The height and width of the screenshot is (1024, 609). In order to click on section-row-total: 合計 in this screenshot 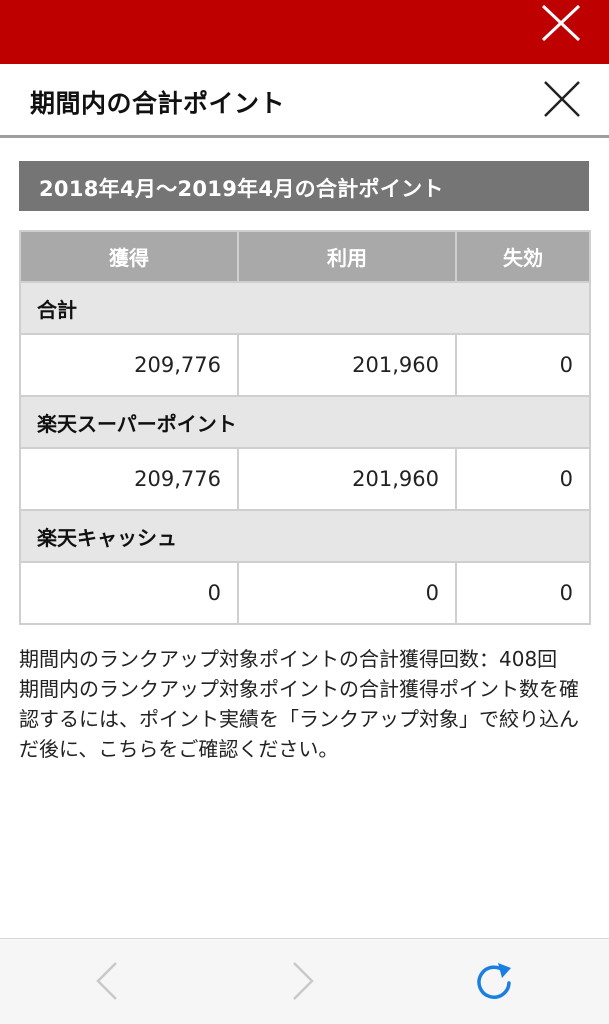, I will do `click(305, 308)`.